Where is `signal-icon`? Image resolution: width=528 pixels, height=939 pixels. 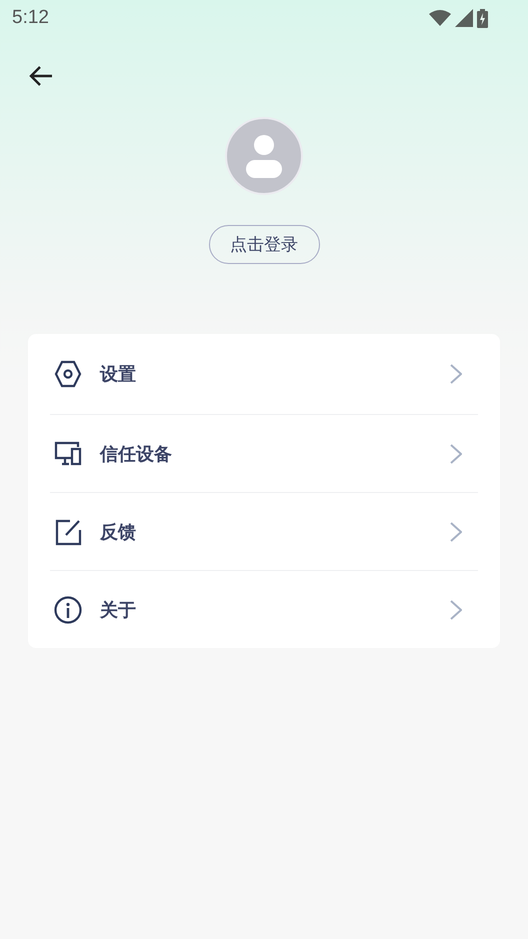
signal-icon is located at coordinates (464, 18).